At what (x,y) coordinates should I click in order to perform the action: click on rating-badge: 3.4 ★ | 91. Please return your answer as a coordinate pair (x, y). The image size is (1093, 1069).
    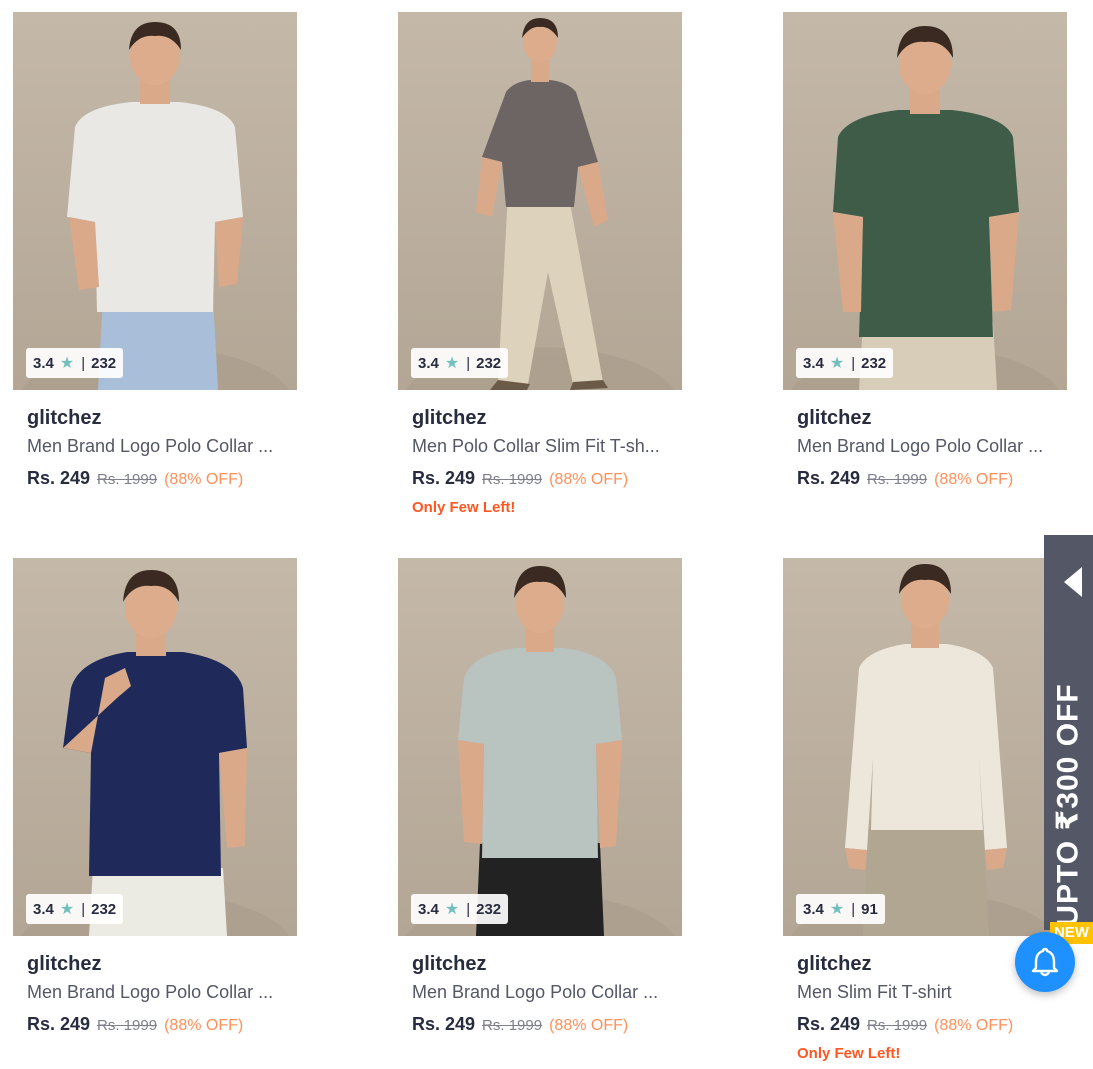
    Looking at the image, I should click on (840, 909).